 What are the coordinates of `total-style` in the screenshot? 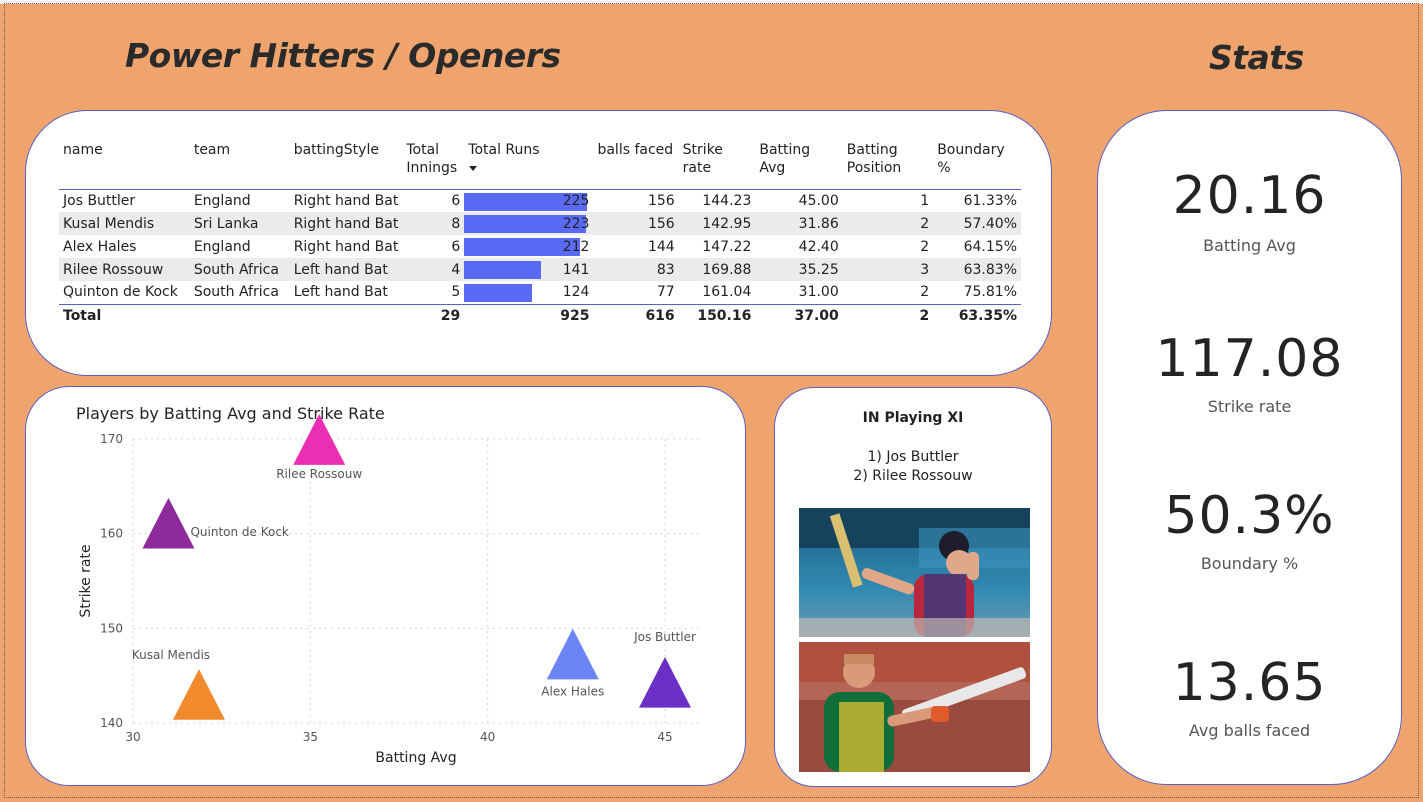 It's located at (346, 315).